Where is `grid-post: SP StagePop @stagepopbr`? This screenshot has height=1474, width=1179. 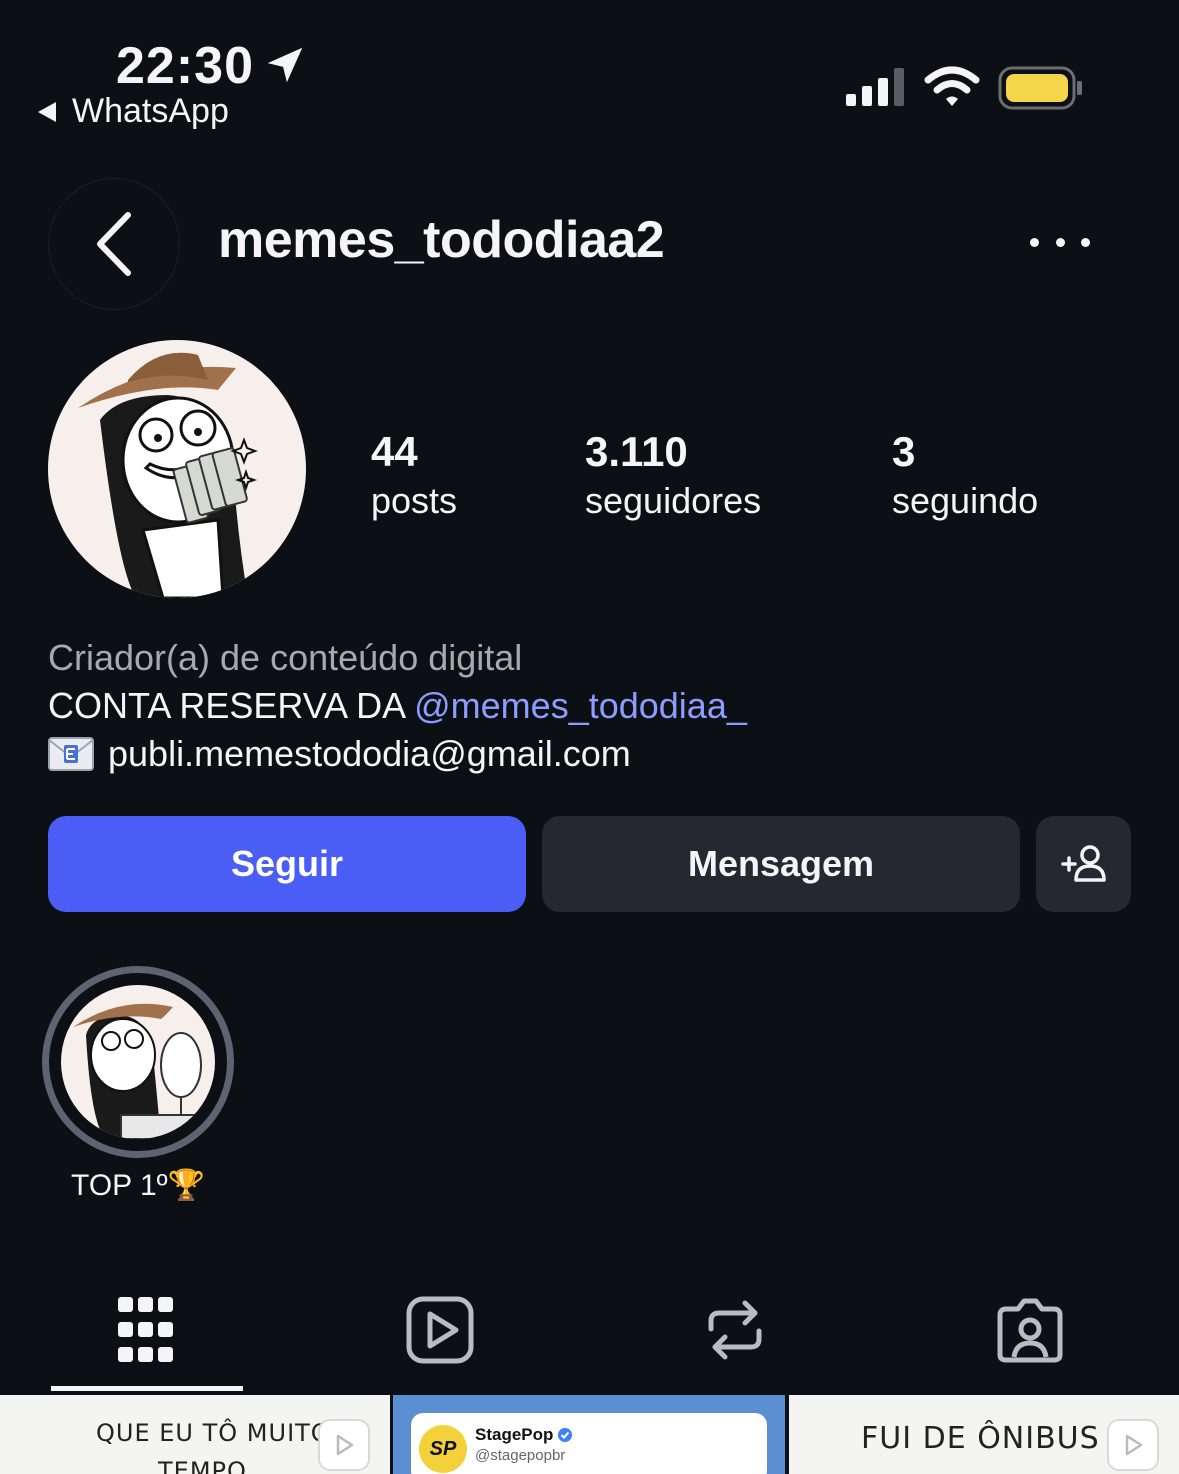 grid-post: SP StagePop @stagepopbr is located at coordinates (589, 1434).